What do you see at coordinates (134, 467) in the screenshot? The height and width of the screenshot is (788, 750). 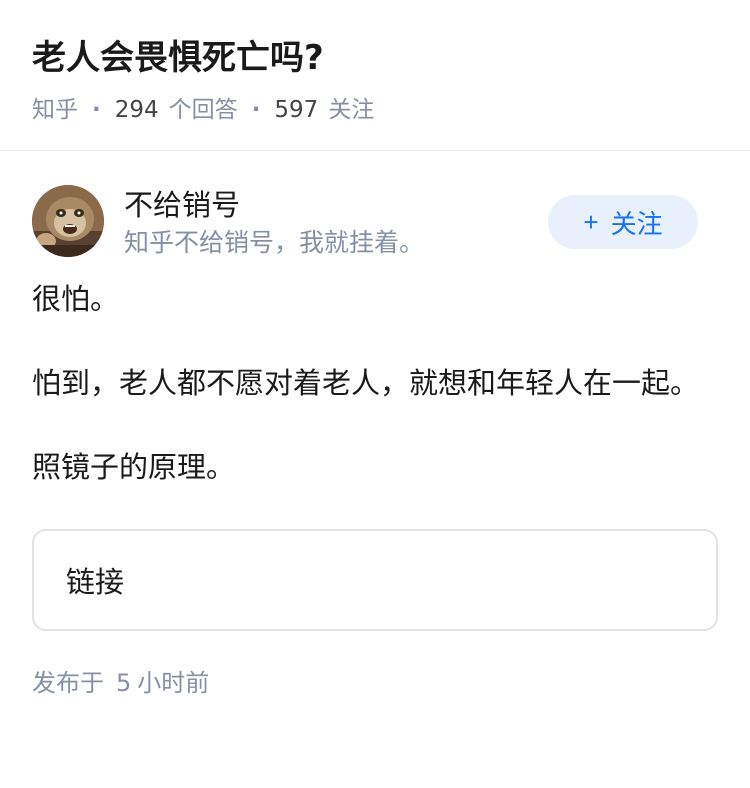 I see `answer-paragraph: 照镜子的原理。` at bounding box center [134, 467].